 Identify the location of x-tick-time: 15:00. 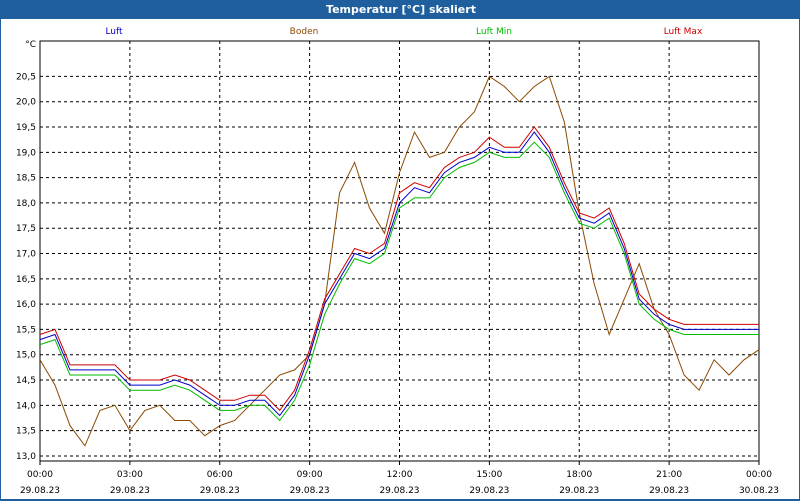
(489, 475).